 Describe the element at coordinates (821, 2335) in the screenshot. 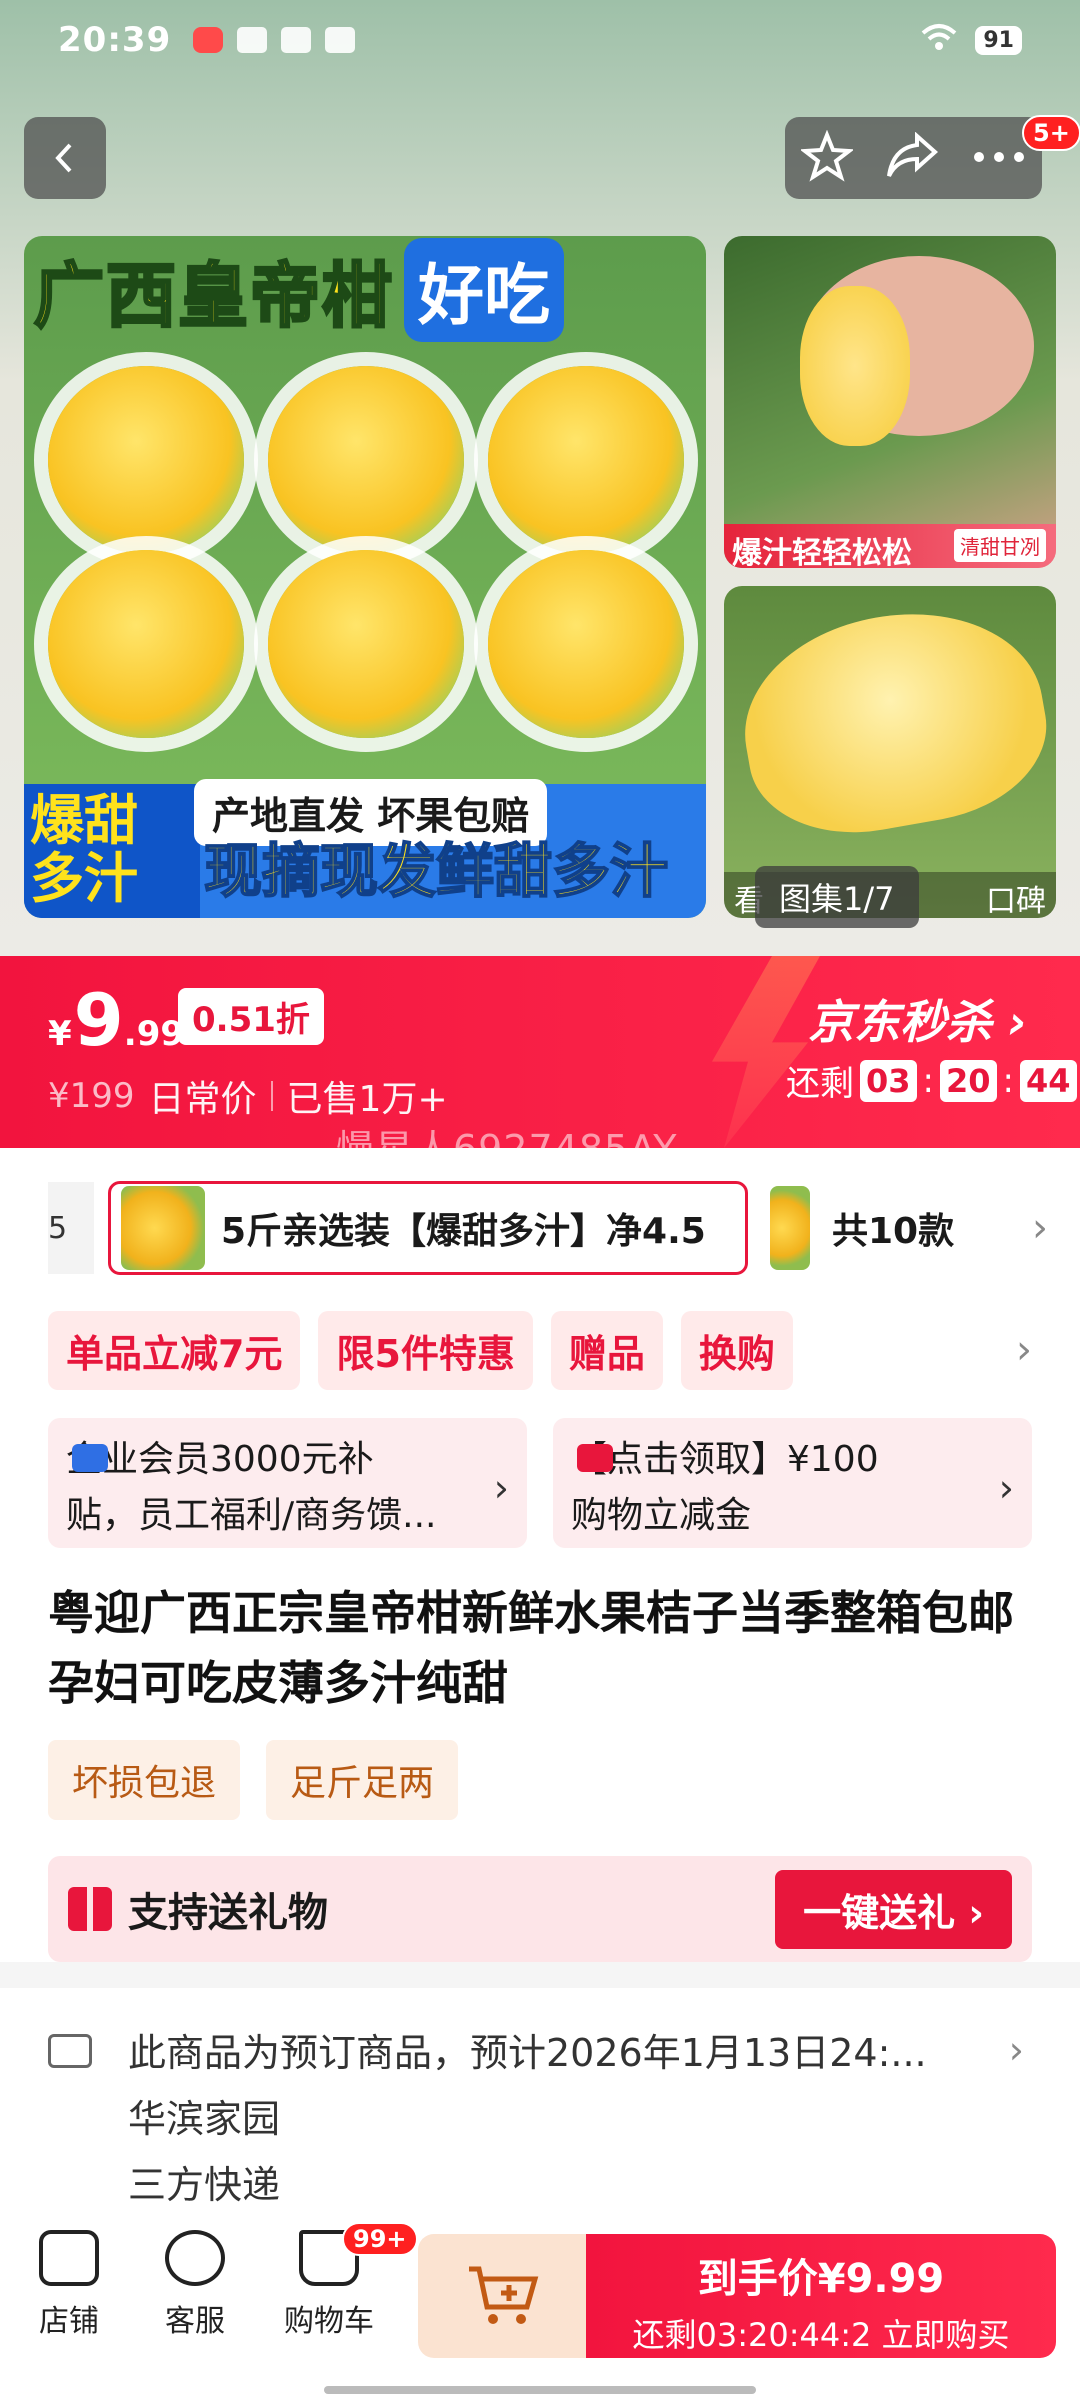

I see `buy-countdown: 还剩03:20:44:2 立即购买` at that location.